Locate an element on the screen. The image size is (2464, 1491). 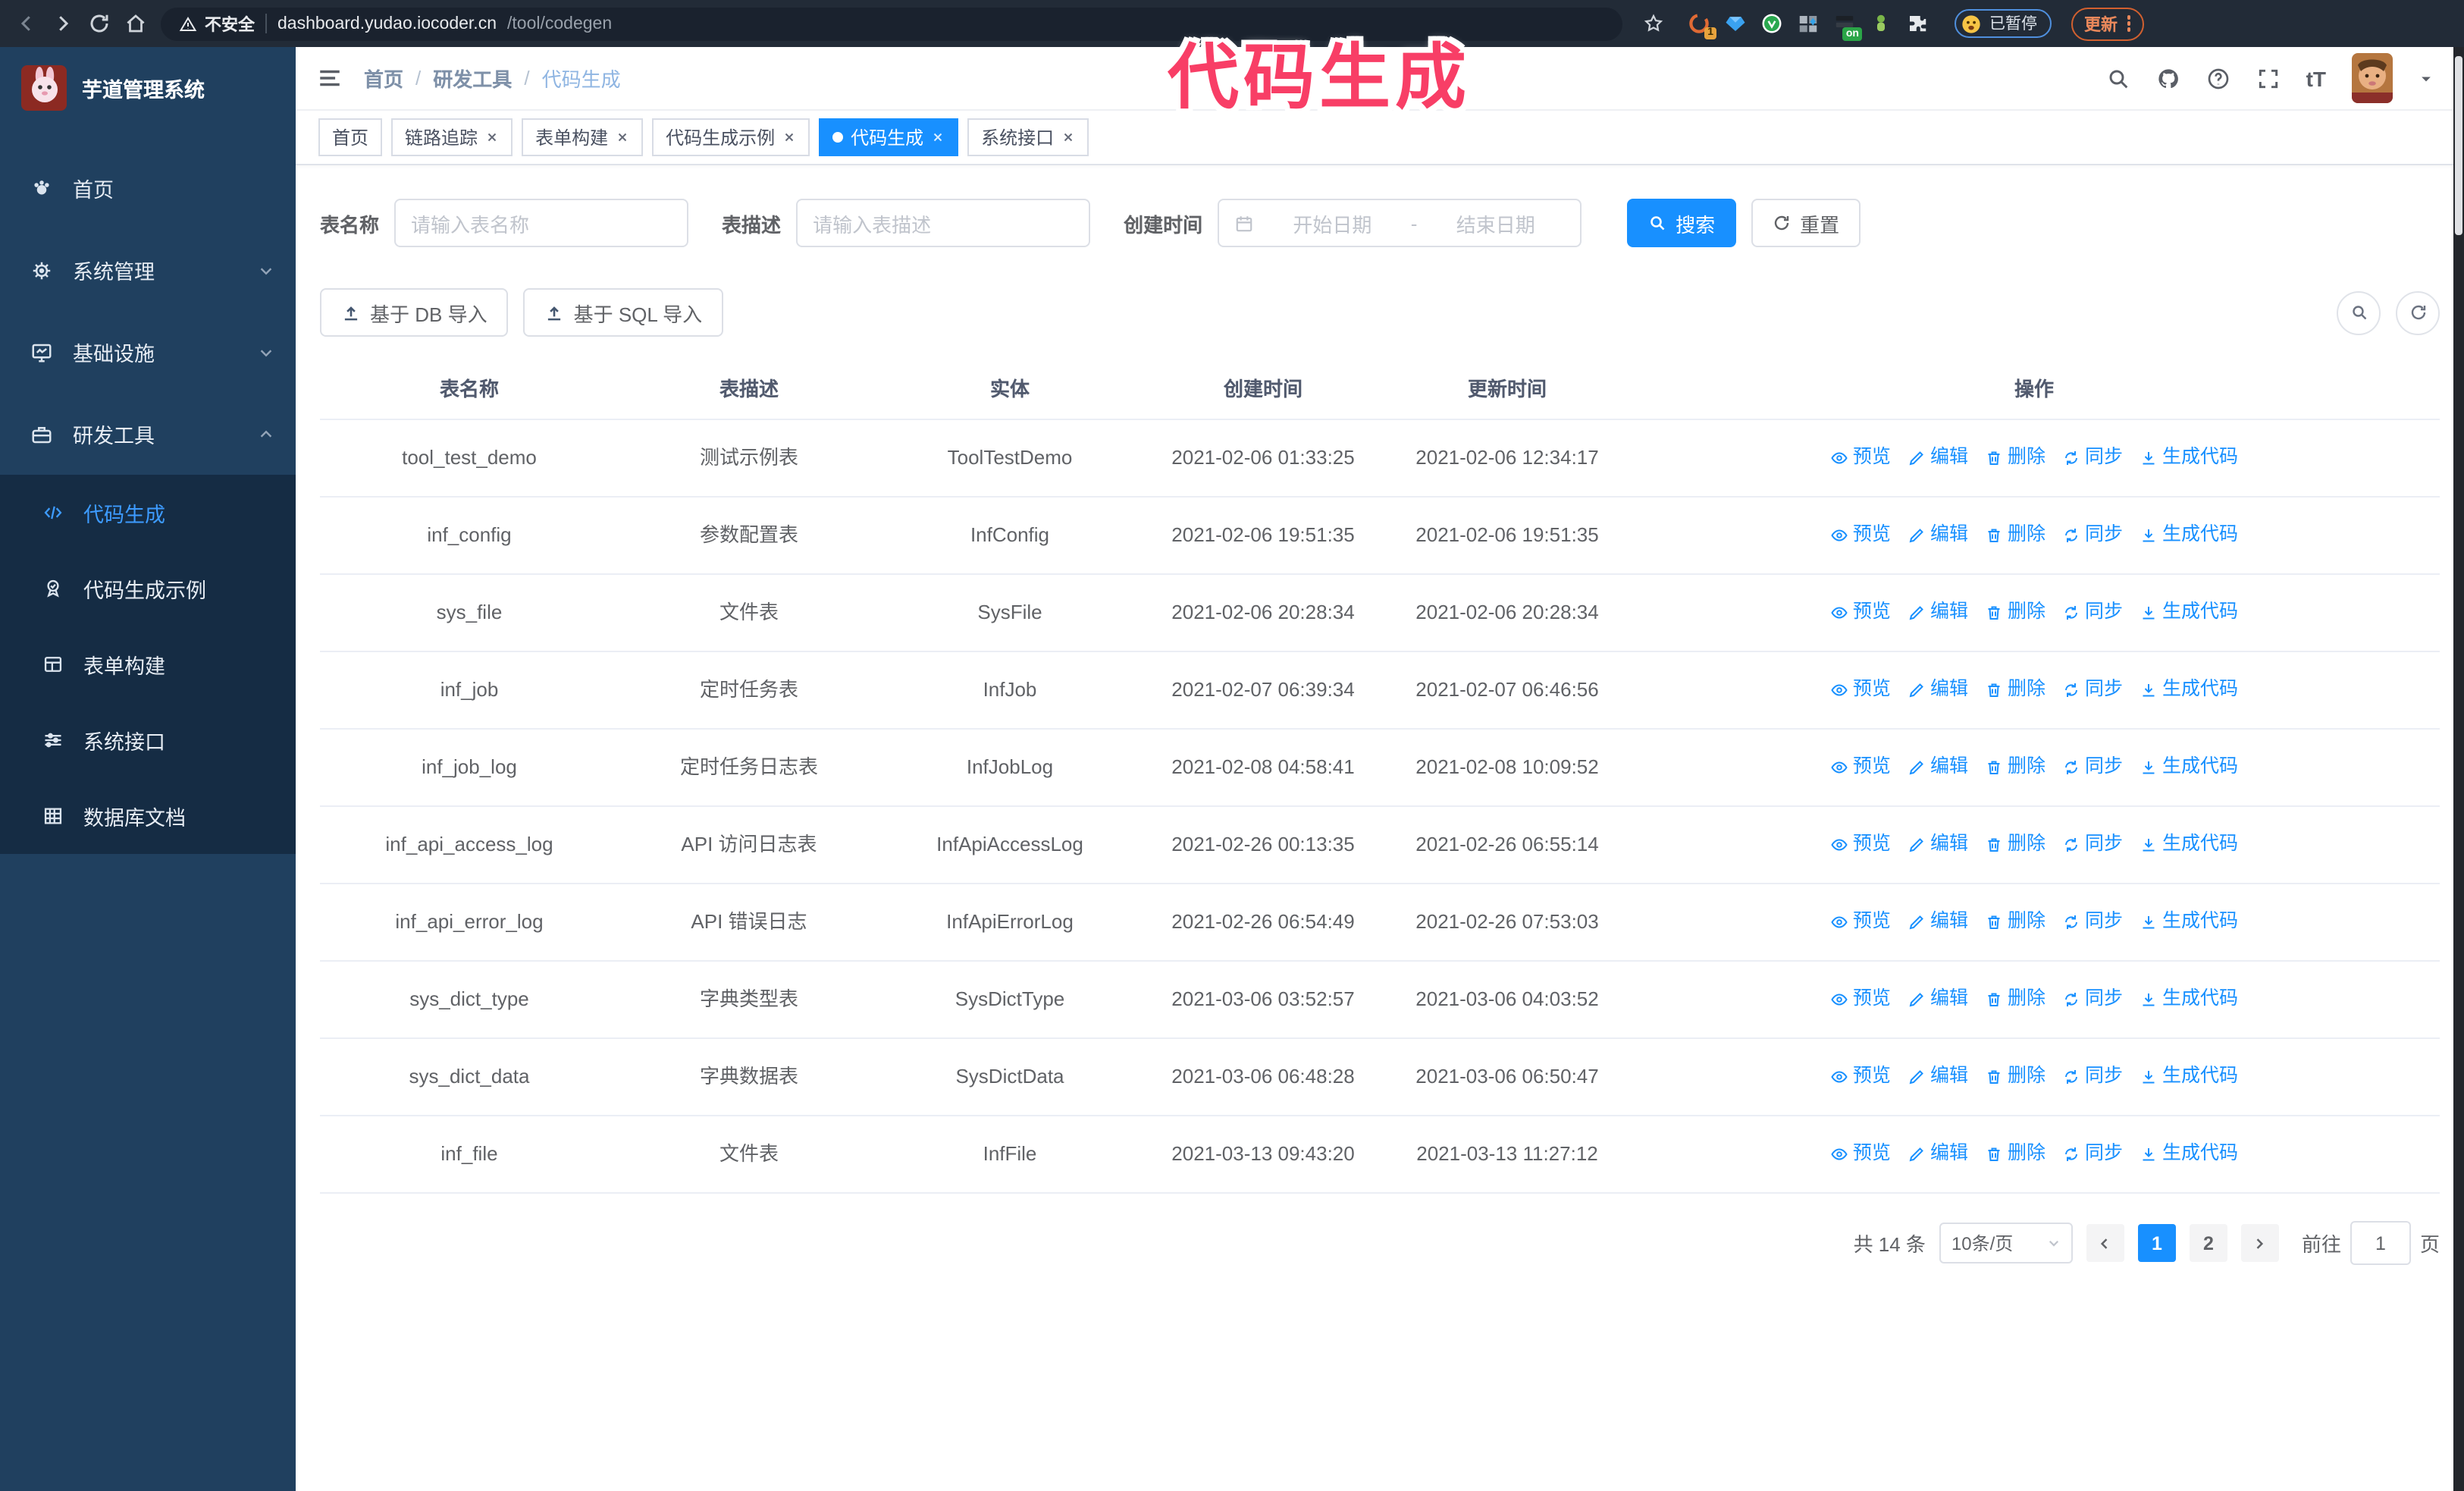
page-size-select: 10条/页 is located at coordinates (2006, 1243).